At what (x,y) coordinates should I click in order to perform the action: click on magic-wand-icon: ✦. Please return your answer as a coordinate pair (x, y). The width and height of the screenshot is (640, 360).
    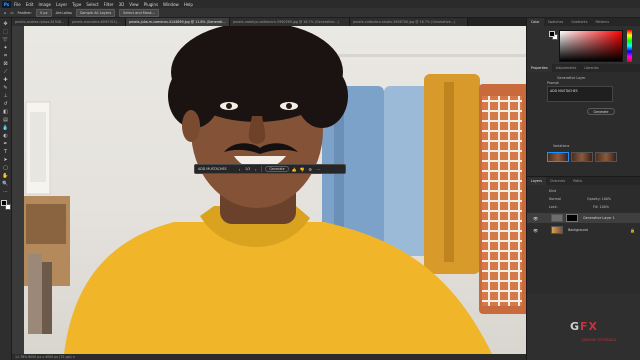
    Looking at the image, I should click on (6, 48).